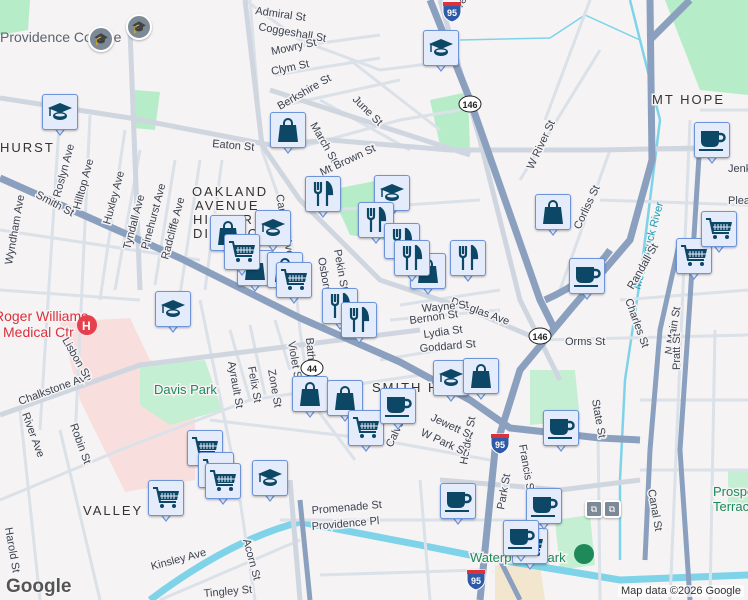 The width and height of the screenshot is (748, 600). Describe the element at coordinates (550, 27) in the screenshot. I see `stream` at that location.